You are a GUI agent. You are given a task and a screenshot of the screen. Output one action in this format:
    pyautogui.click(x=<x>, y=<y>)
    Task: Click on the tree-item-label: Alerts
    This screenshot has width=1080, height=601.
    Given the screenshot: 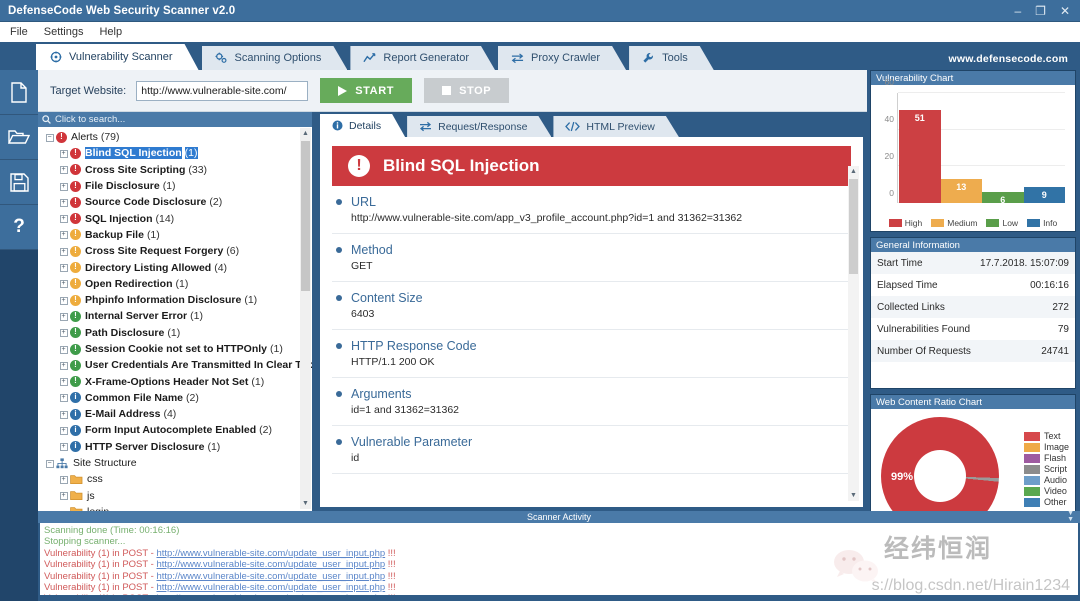 What is the action you would take?
    pyautogui.click(x=84, y=137)
    